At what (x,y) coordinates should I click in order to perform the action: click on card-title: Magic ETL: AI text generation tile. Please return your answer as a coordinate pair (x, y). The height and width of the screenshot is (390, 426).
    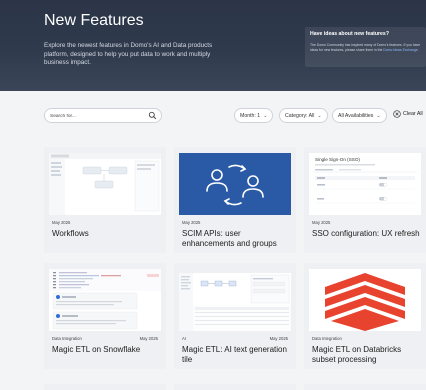
    Looking at the image, I should click on (234, 354).